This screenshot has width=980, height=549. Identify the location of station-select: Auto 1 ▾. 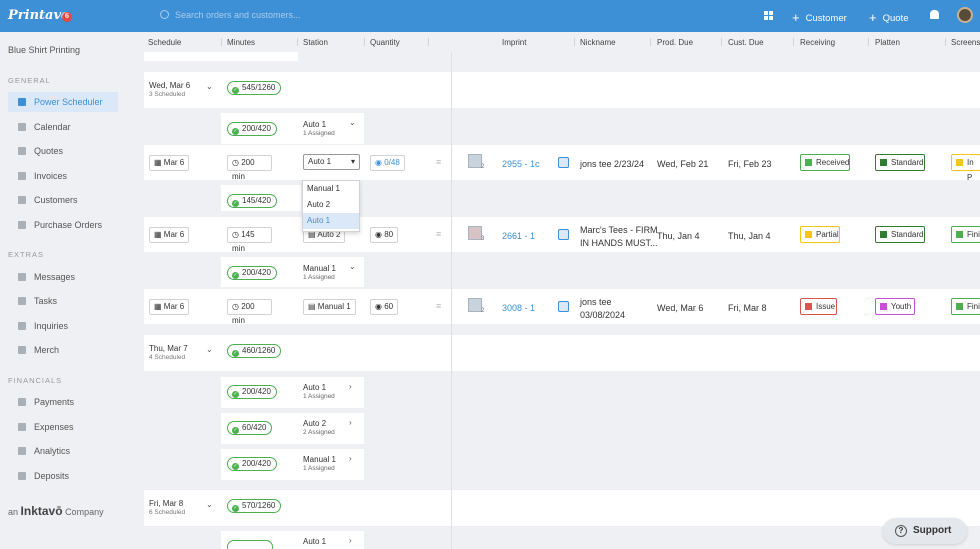
(331, 162).